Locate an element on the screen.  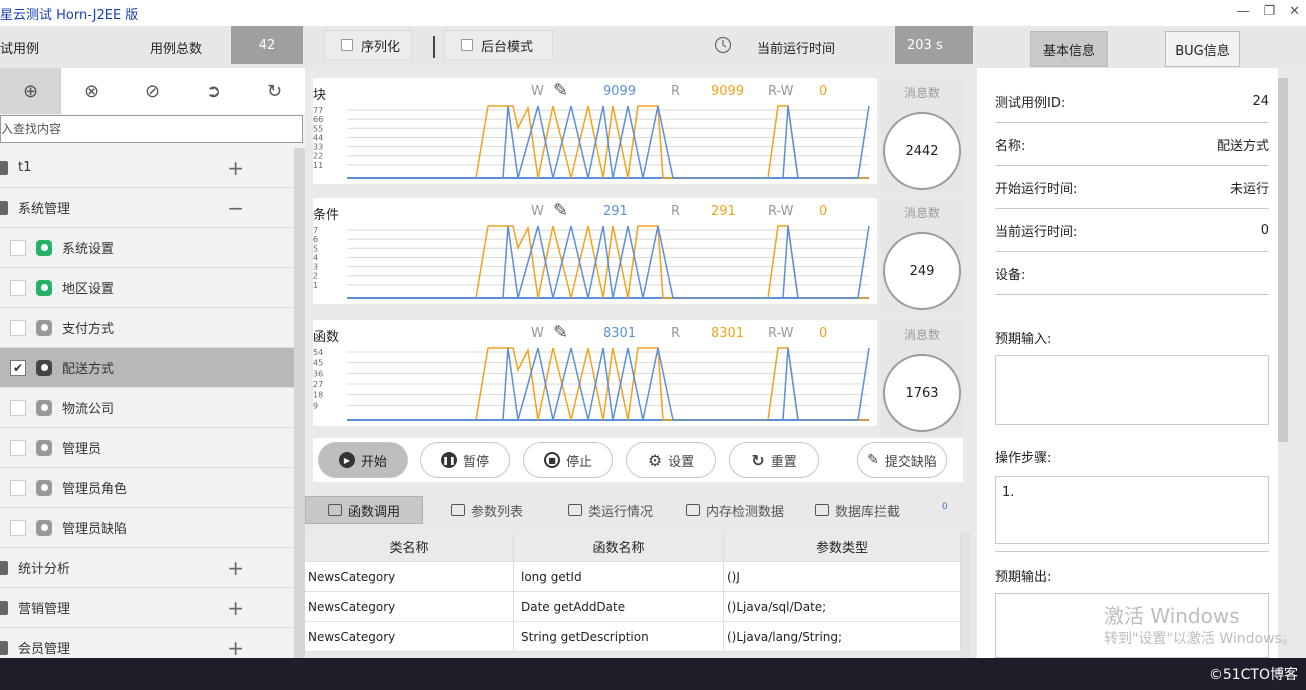
total-cases-value: 42 is located at coordinates (267, 45).